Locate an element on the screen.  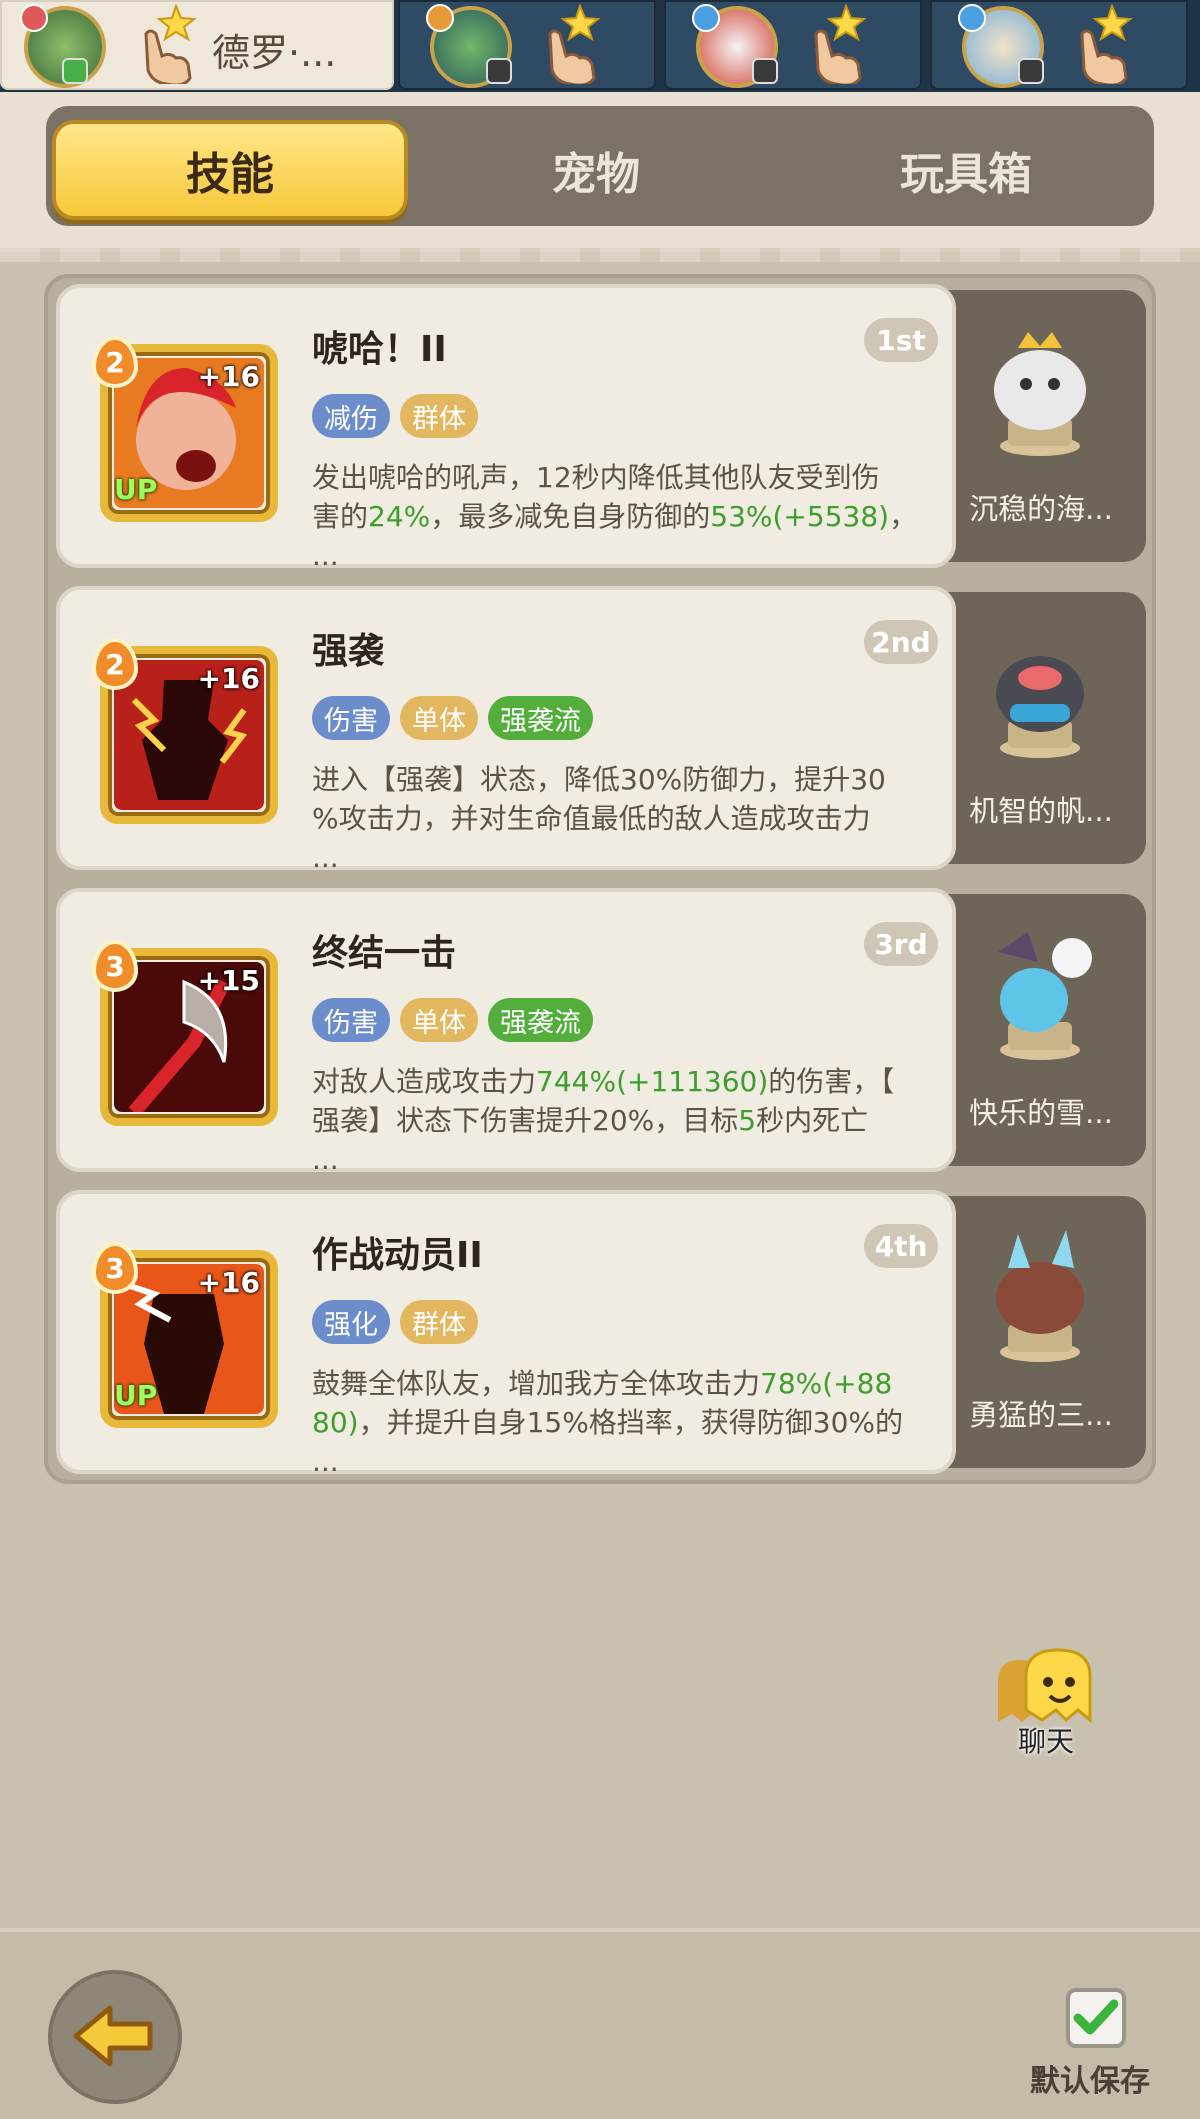
skill-rank: 1st is located at coordinates (901, 340).